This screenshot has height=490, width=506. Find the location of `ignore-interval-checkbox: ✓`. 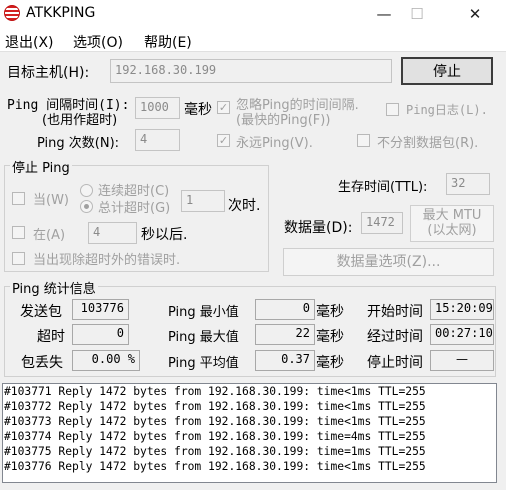

ignore-interval-checkbox: ✓ is located at coordinates (223, 107).